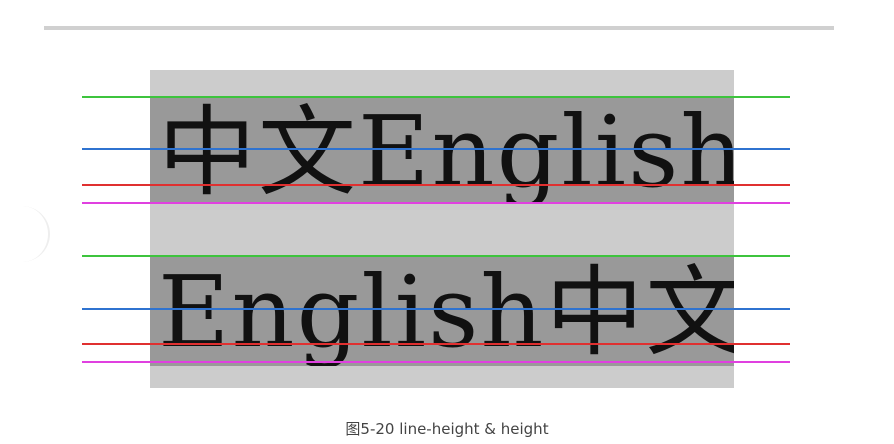 This screenshot has height=444, width=894. Describe the element at coordinates (35, 234) in the screenshot. I see `side-decoration` at that location.